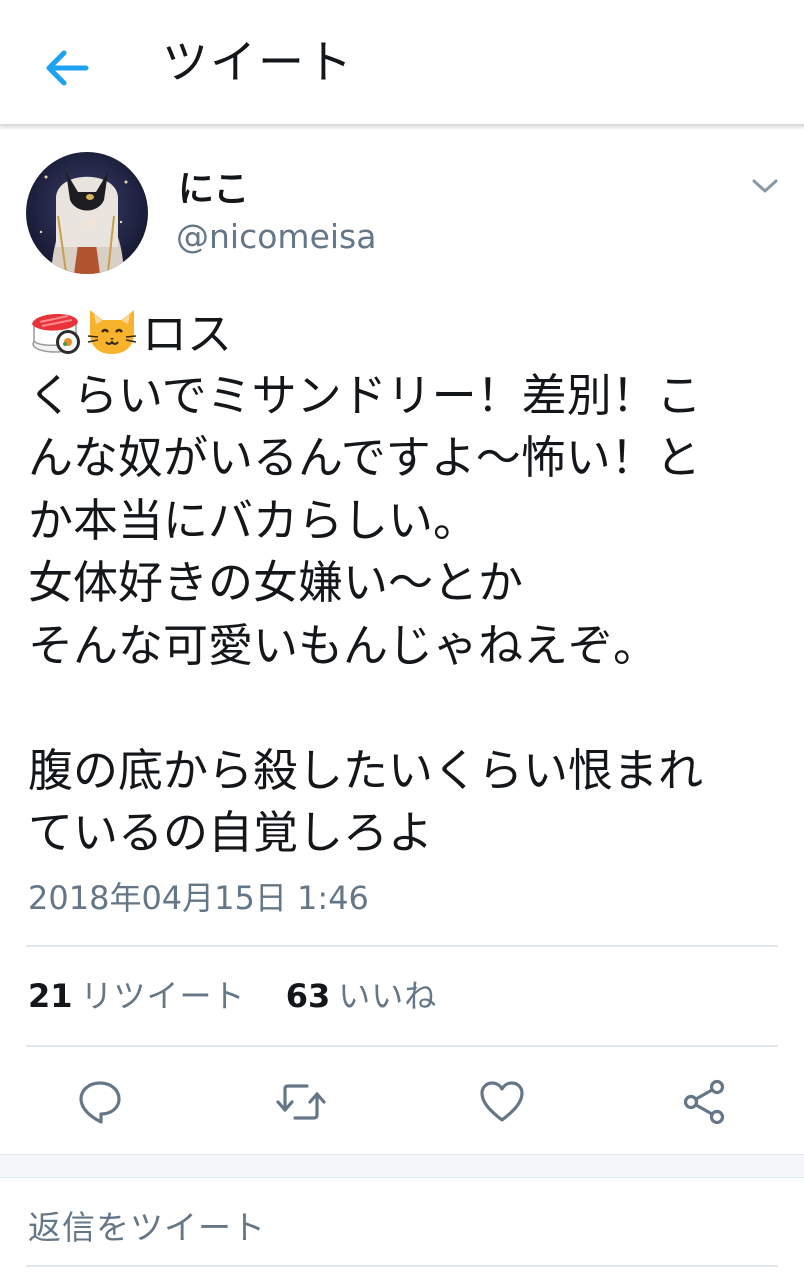  What do you see at coordinates (147, 1228) in the screenshot?
I see `reply-input: 返信をツイート` at bounding box center [147, 1228].